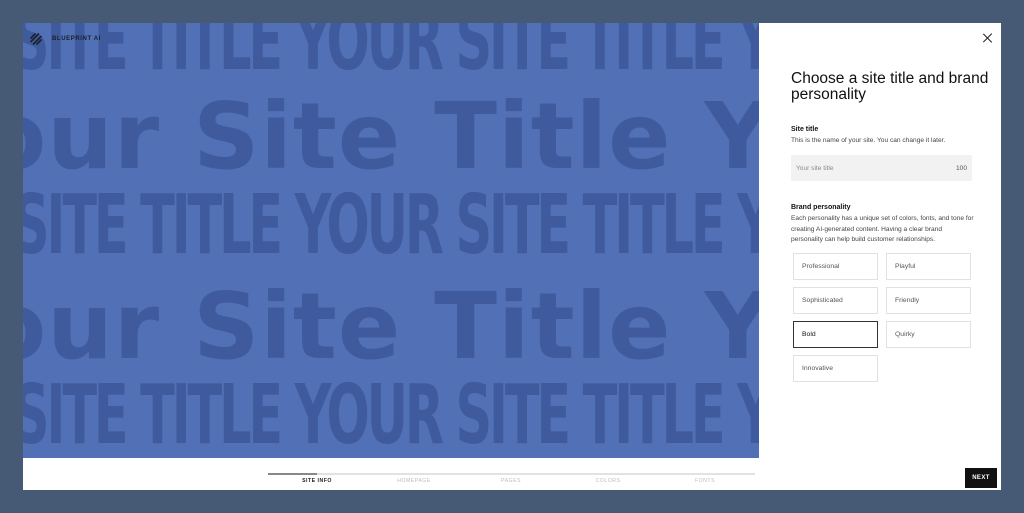 The image size is (1024, 513). What do you see at coordinates (414, 481) in the screenshot?
I see `step-homepage: HOMEPAGE` at bounding box center [414, 481].